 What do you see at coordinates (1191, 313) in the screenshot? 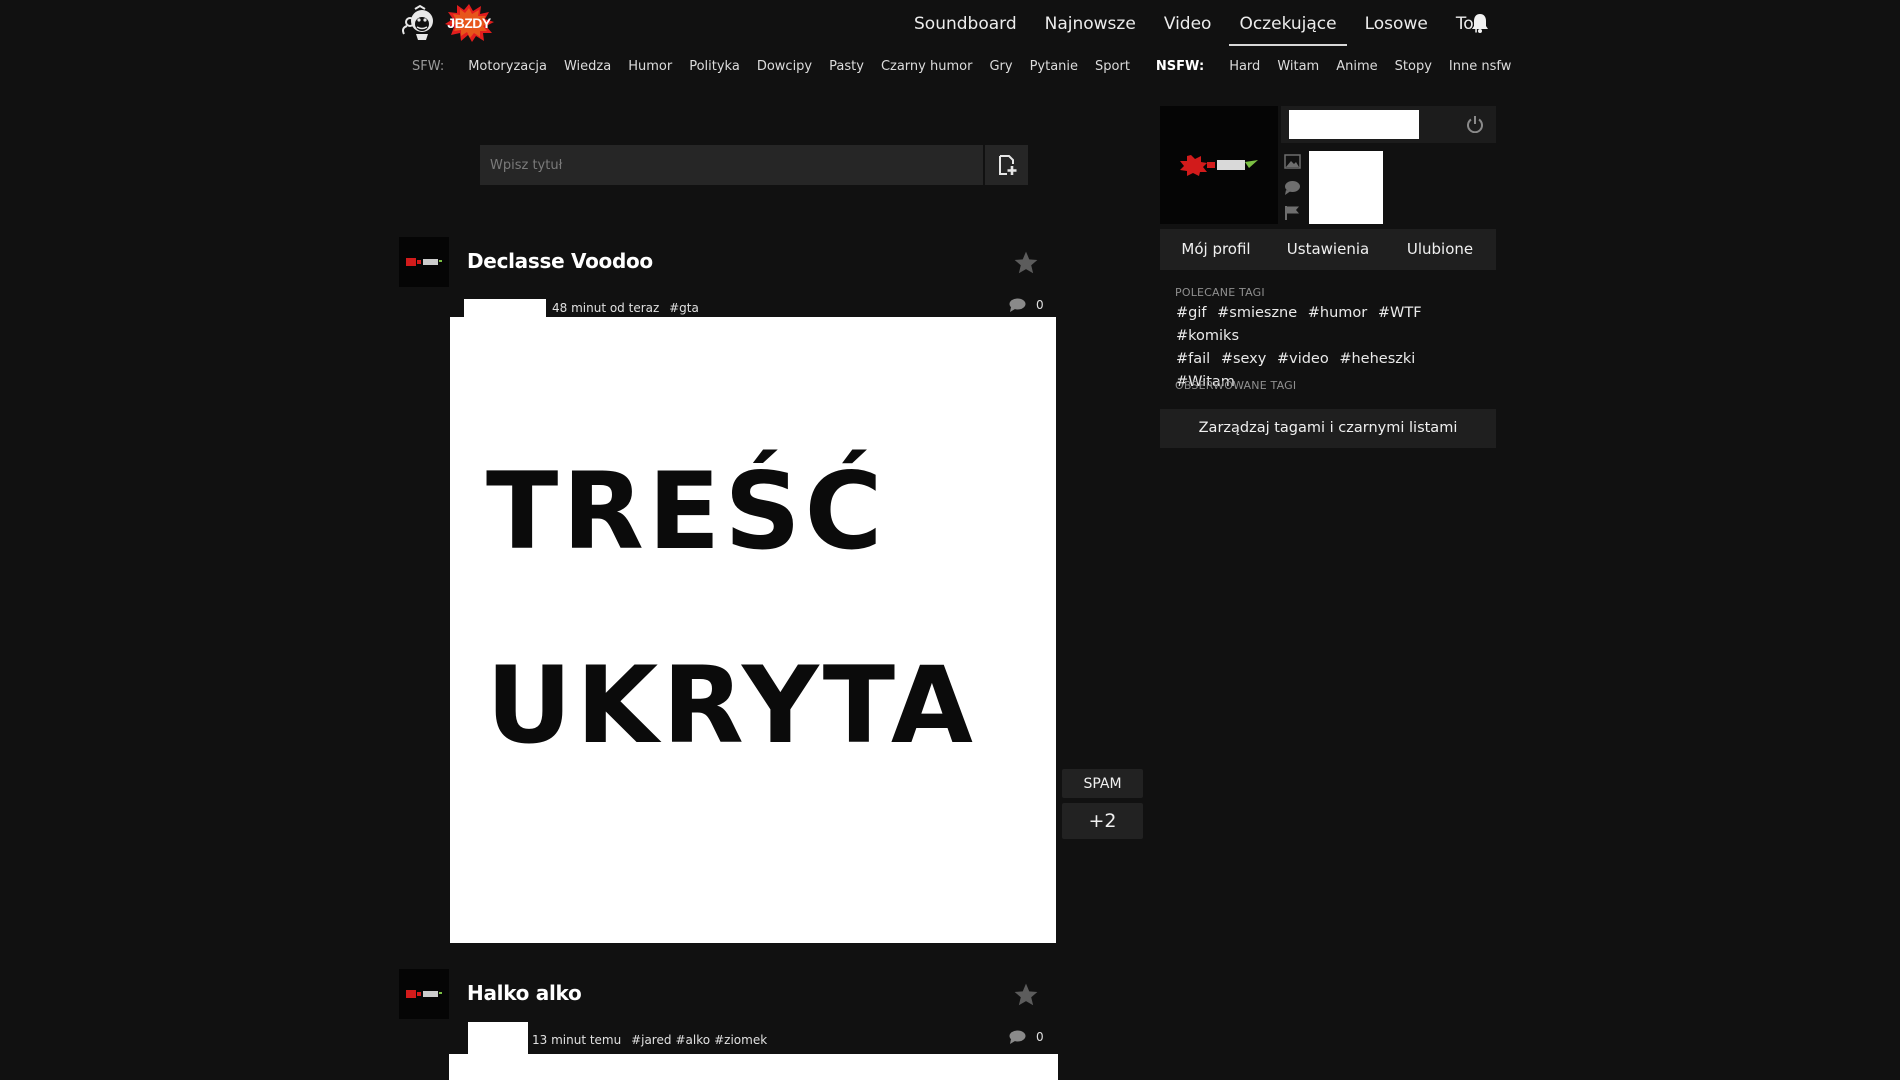
I see `tag-gif: #gif` at bounding box center [1191, 313].